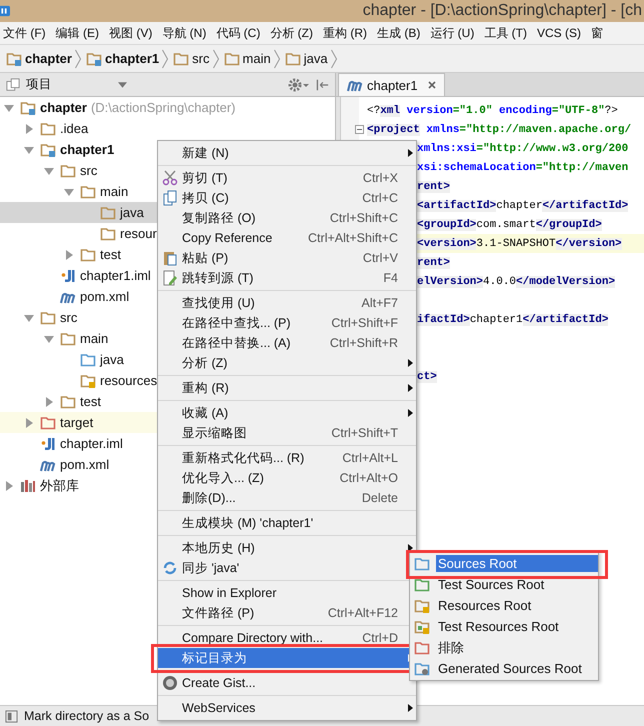  Describe the element at coordinates (522, 148) in the screenshot. I see `code-line: xmlns:xsi="http://www.w3.org/200` at that location.